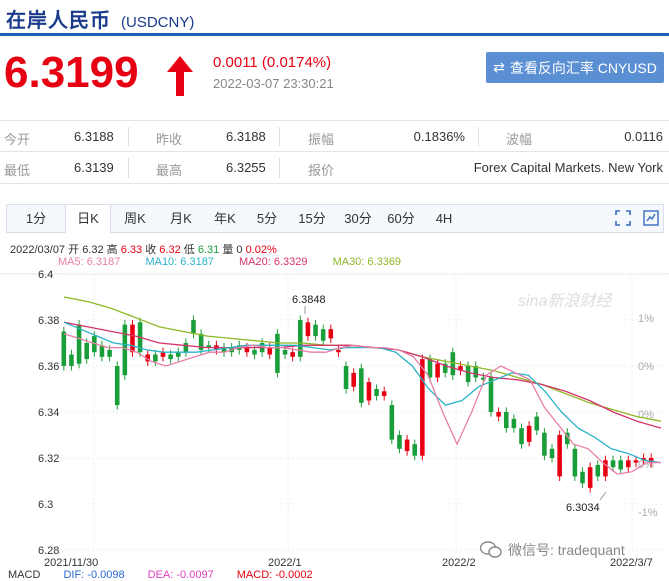 This screenshot has height=581, width=669. Describe the element at coordinates (94, 136) in the screenshot. I see `open-value: 6.3188` at that location.